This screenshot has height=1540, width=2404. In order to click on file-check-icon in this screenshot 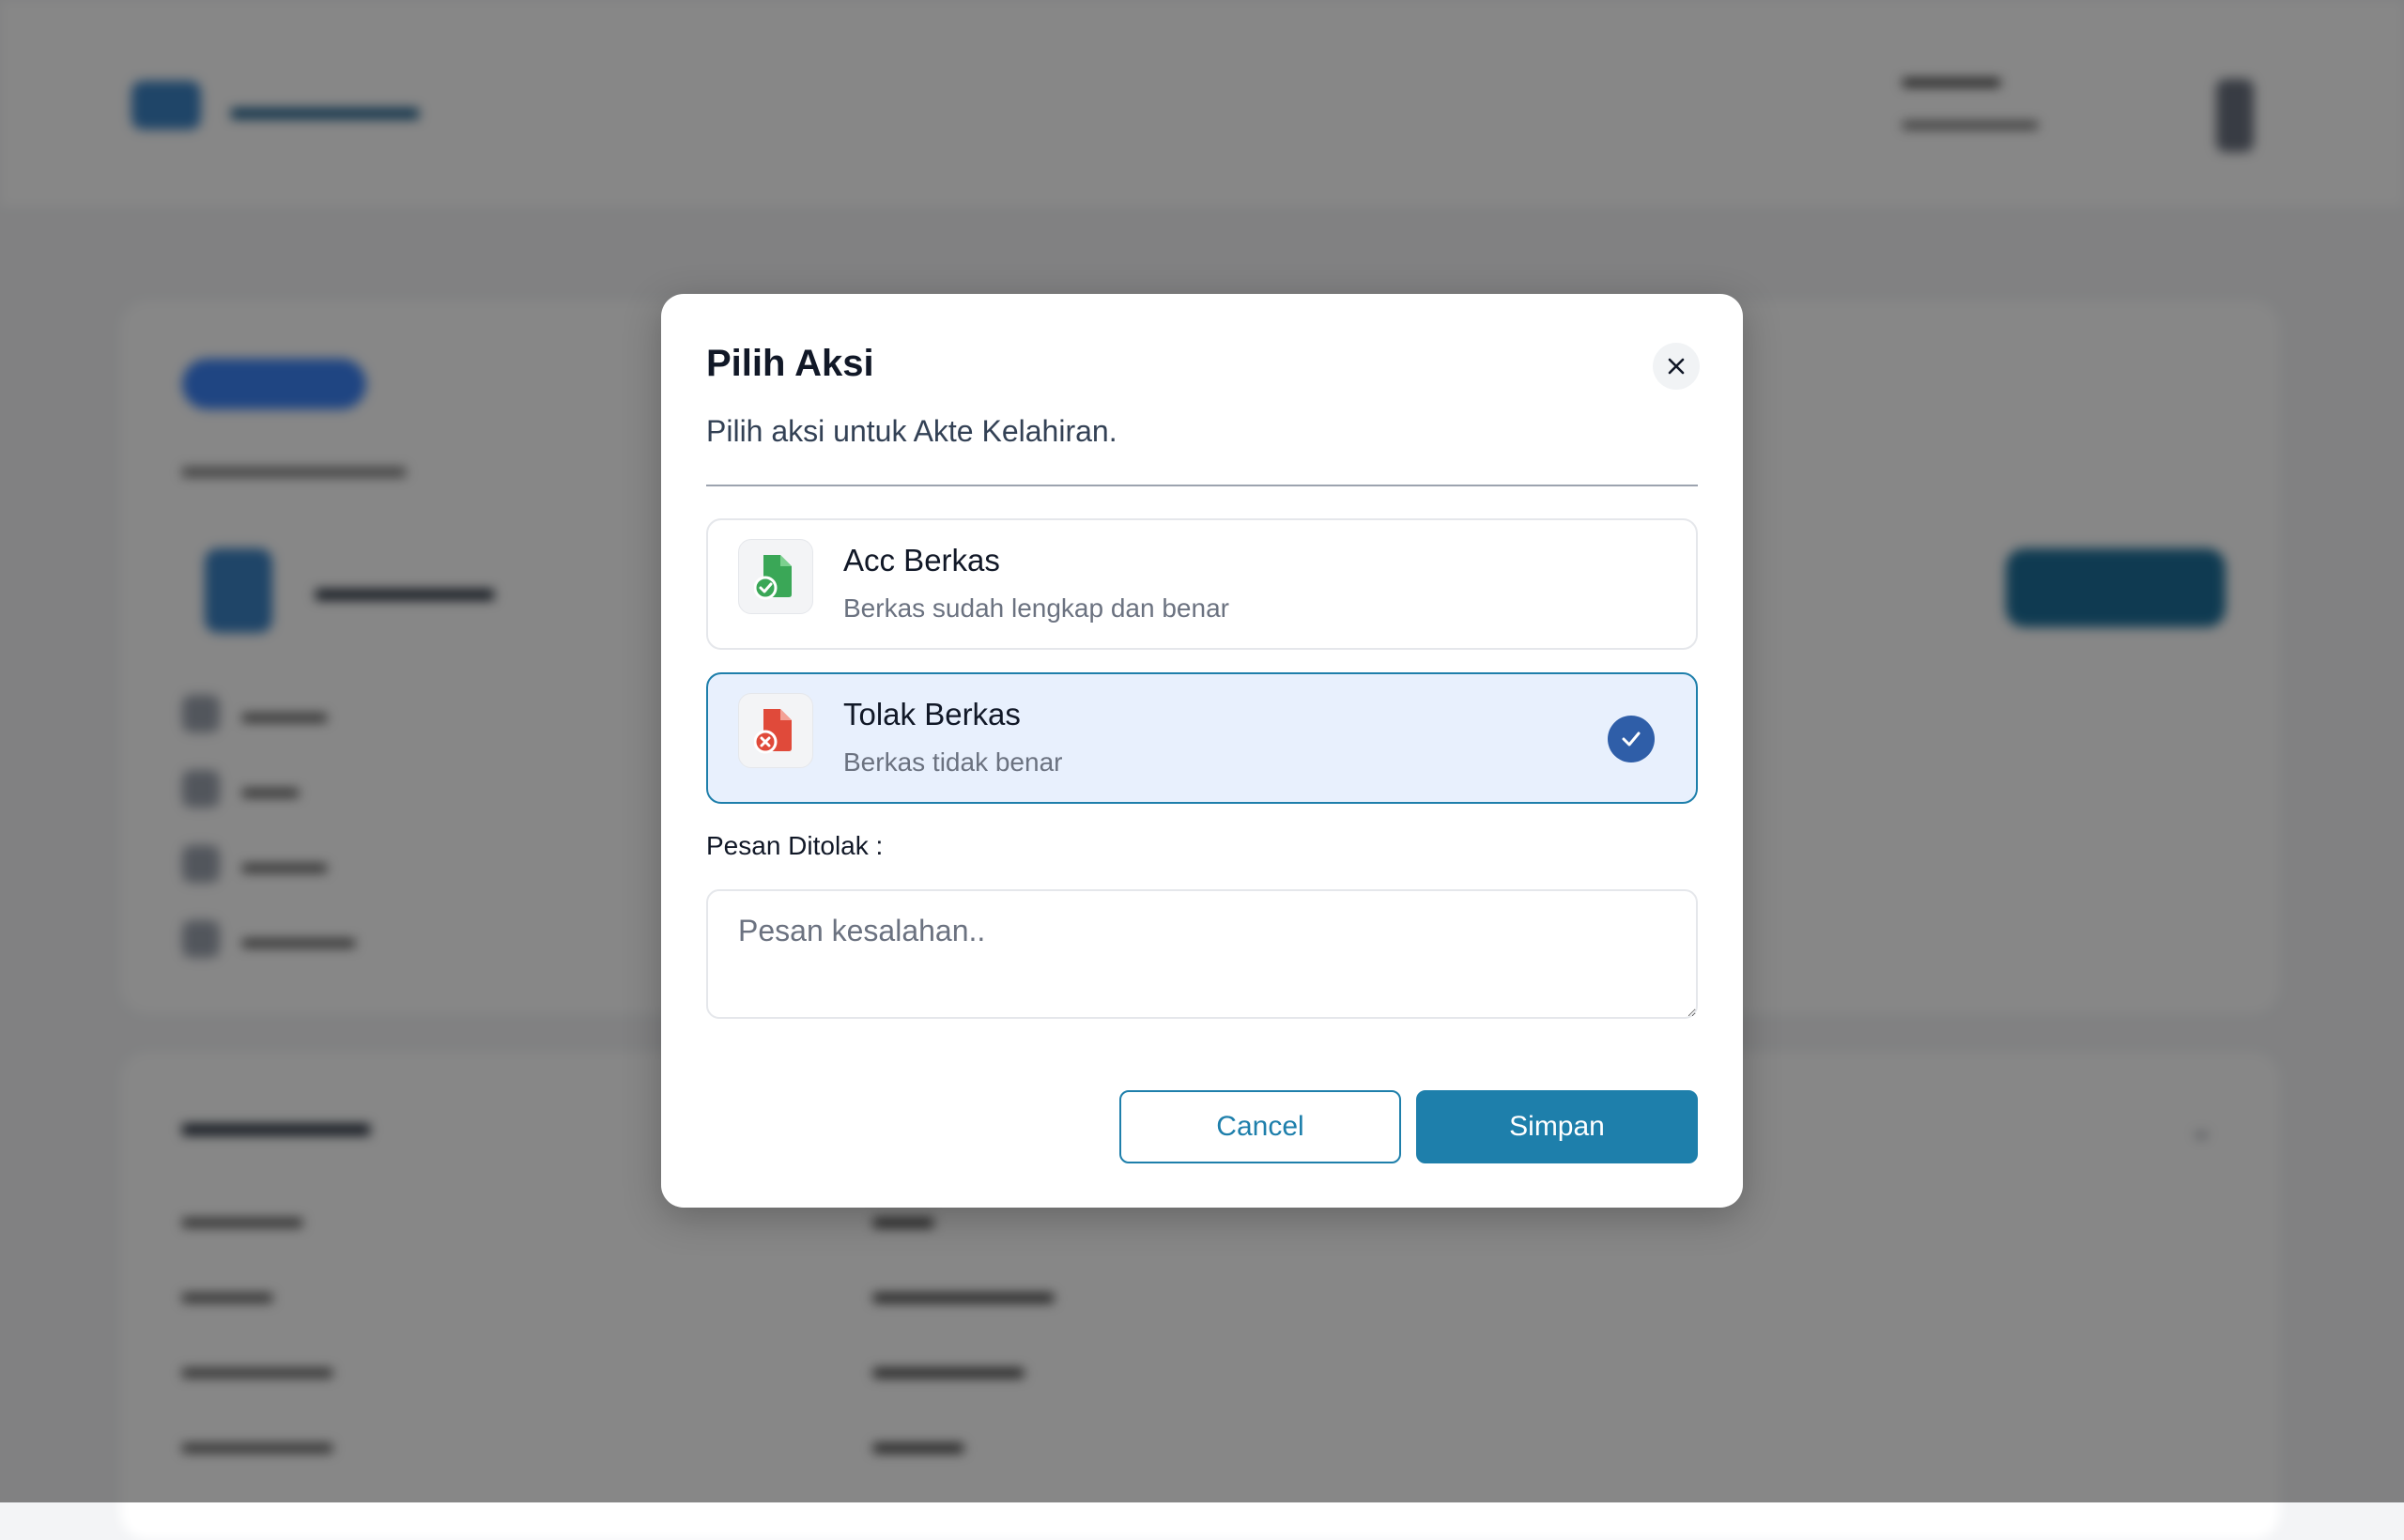, I will do `click(775, 576)`.